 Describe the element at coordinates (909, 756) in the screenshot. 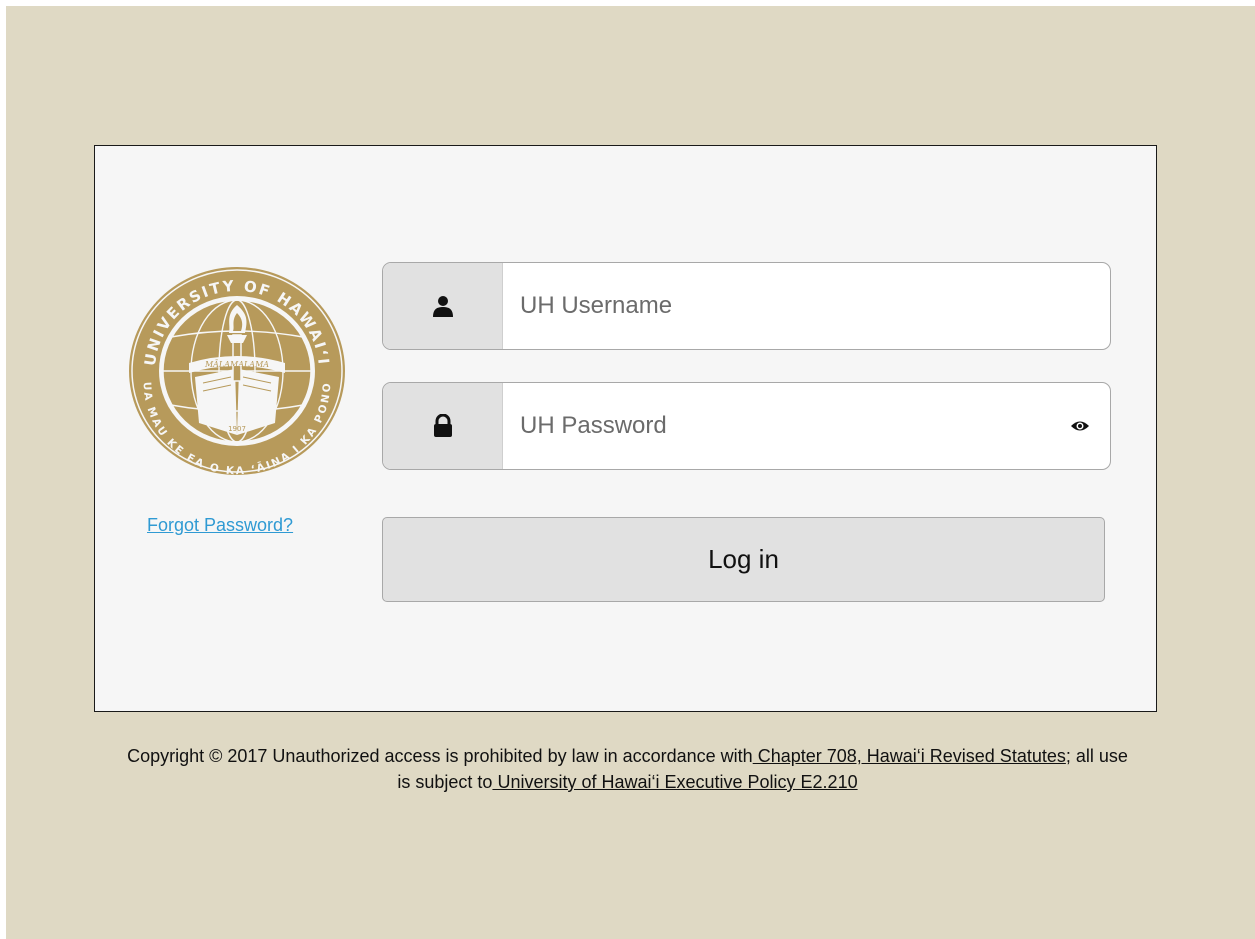

I see `chapter-708-link: Chapter 708, Hawai‘i Revised Statutes` at that location.